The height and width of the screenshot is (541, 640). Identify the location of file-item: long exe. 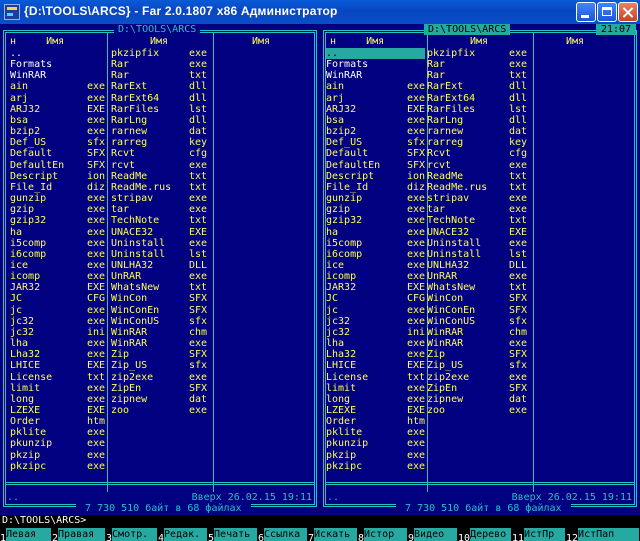
(375, 399).